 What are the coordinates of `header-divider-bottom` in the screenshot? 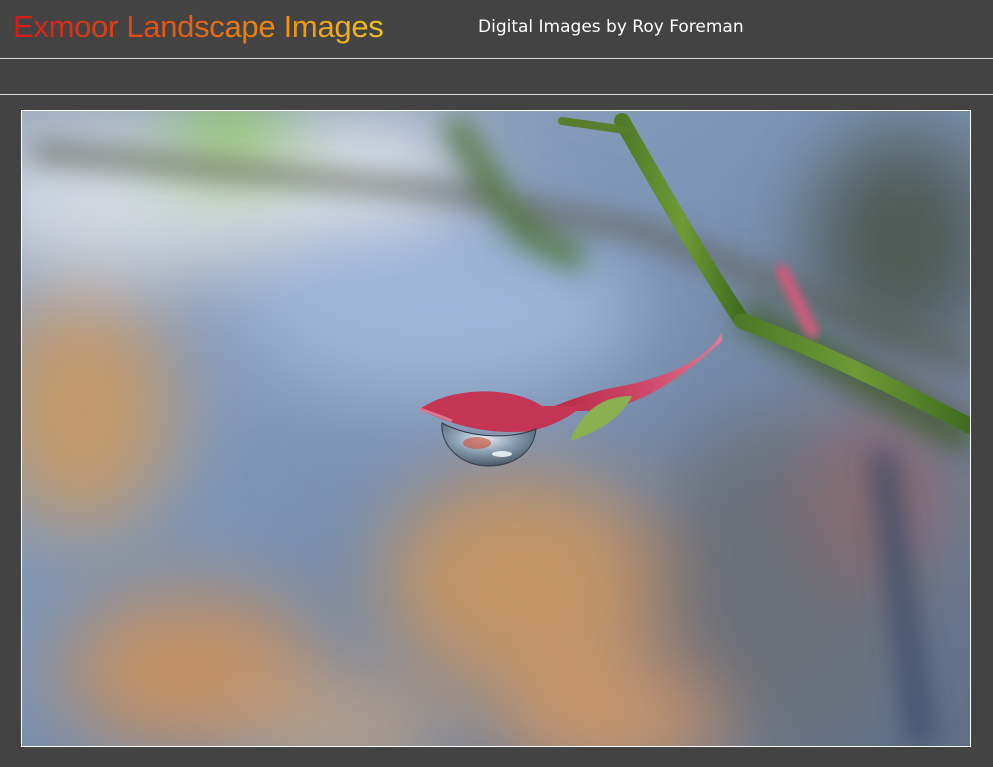 It's located at (496, 94).